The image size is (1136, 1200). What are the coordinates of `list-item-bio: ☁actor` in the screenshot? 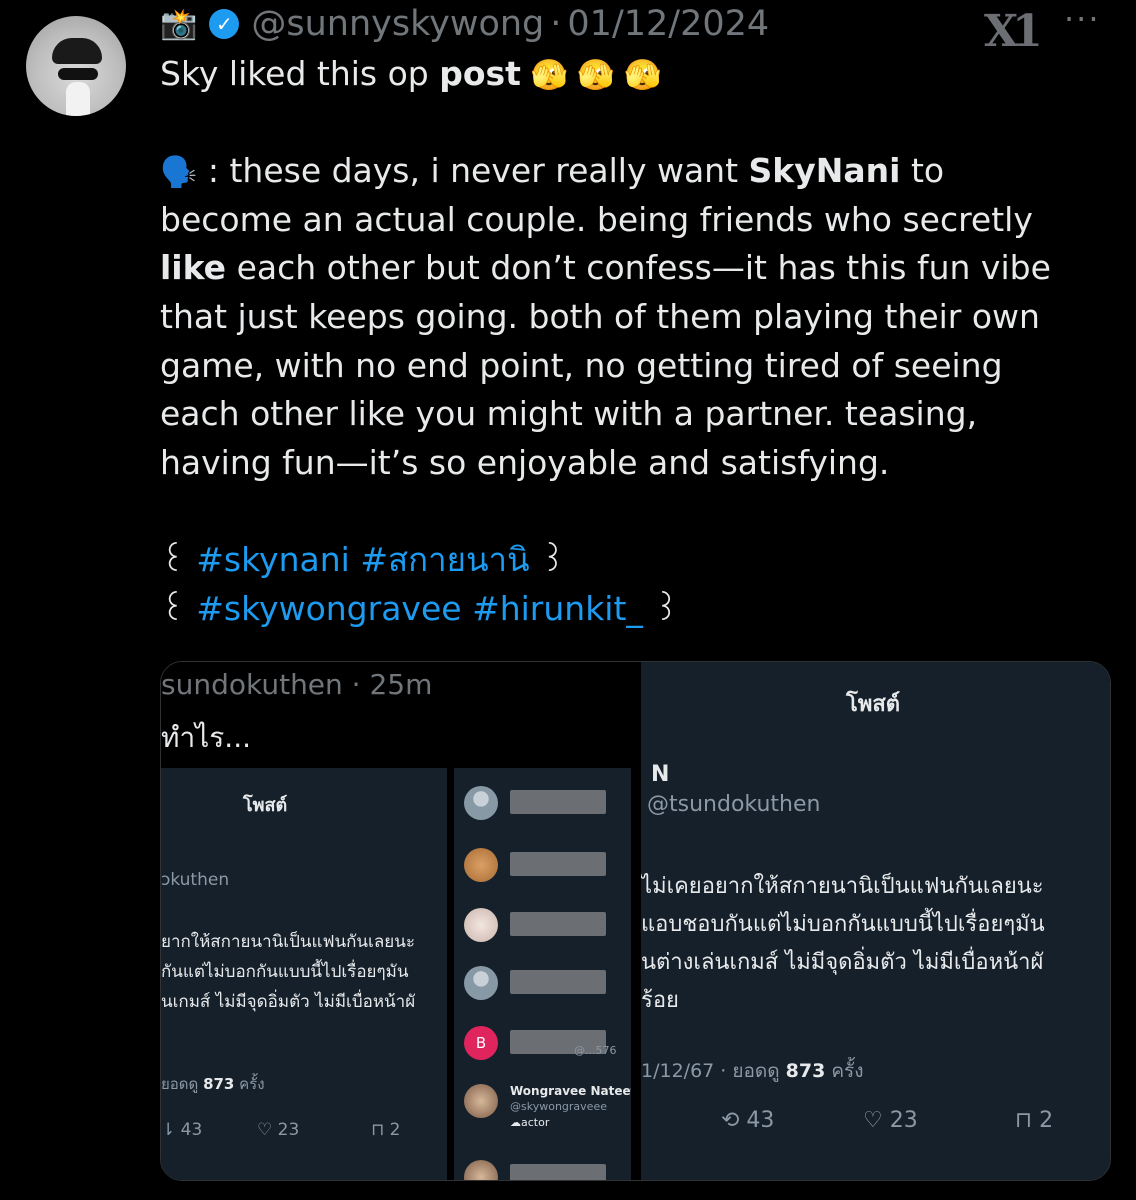 It's located at (530, 1122).